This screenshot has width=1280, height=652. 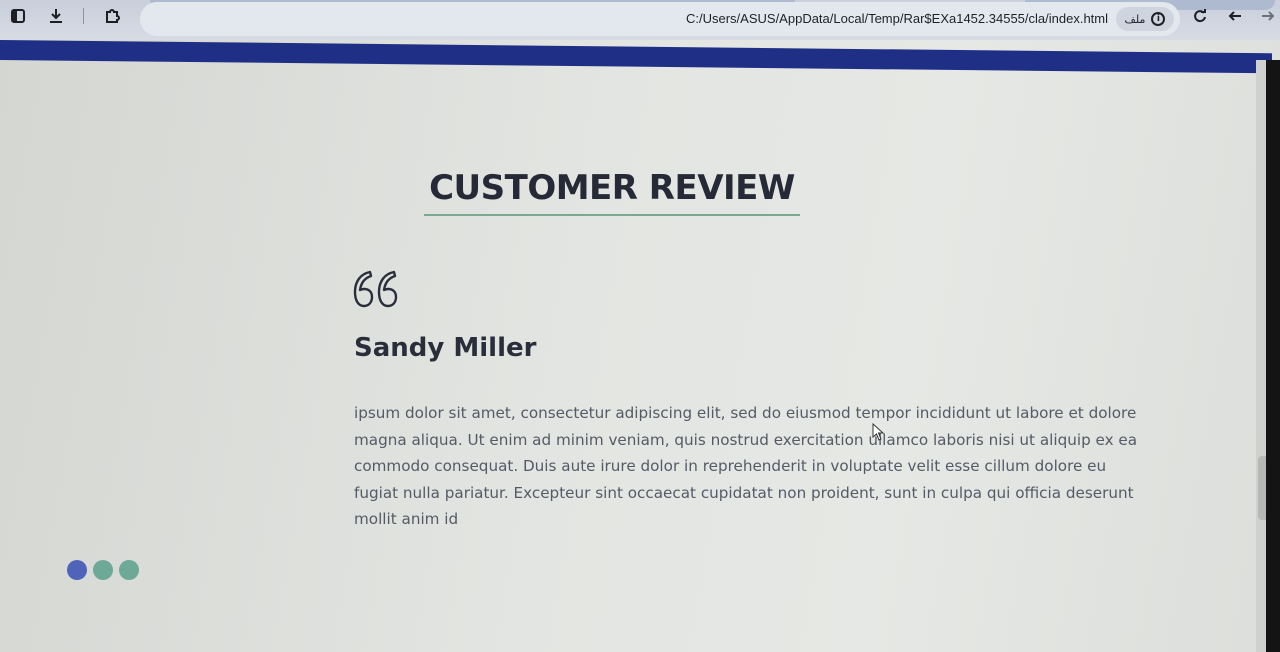 What do you see at coordinates (1268, 16) in the screenshot?
I see `forward-icon` at bounding box center [1268, 16].